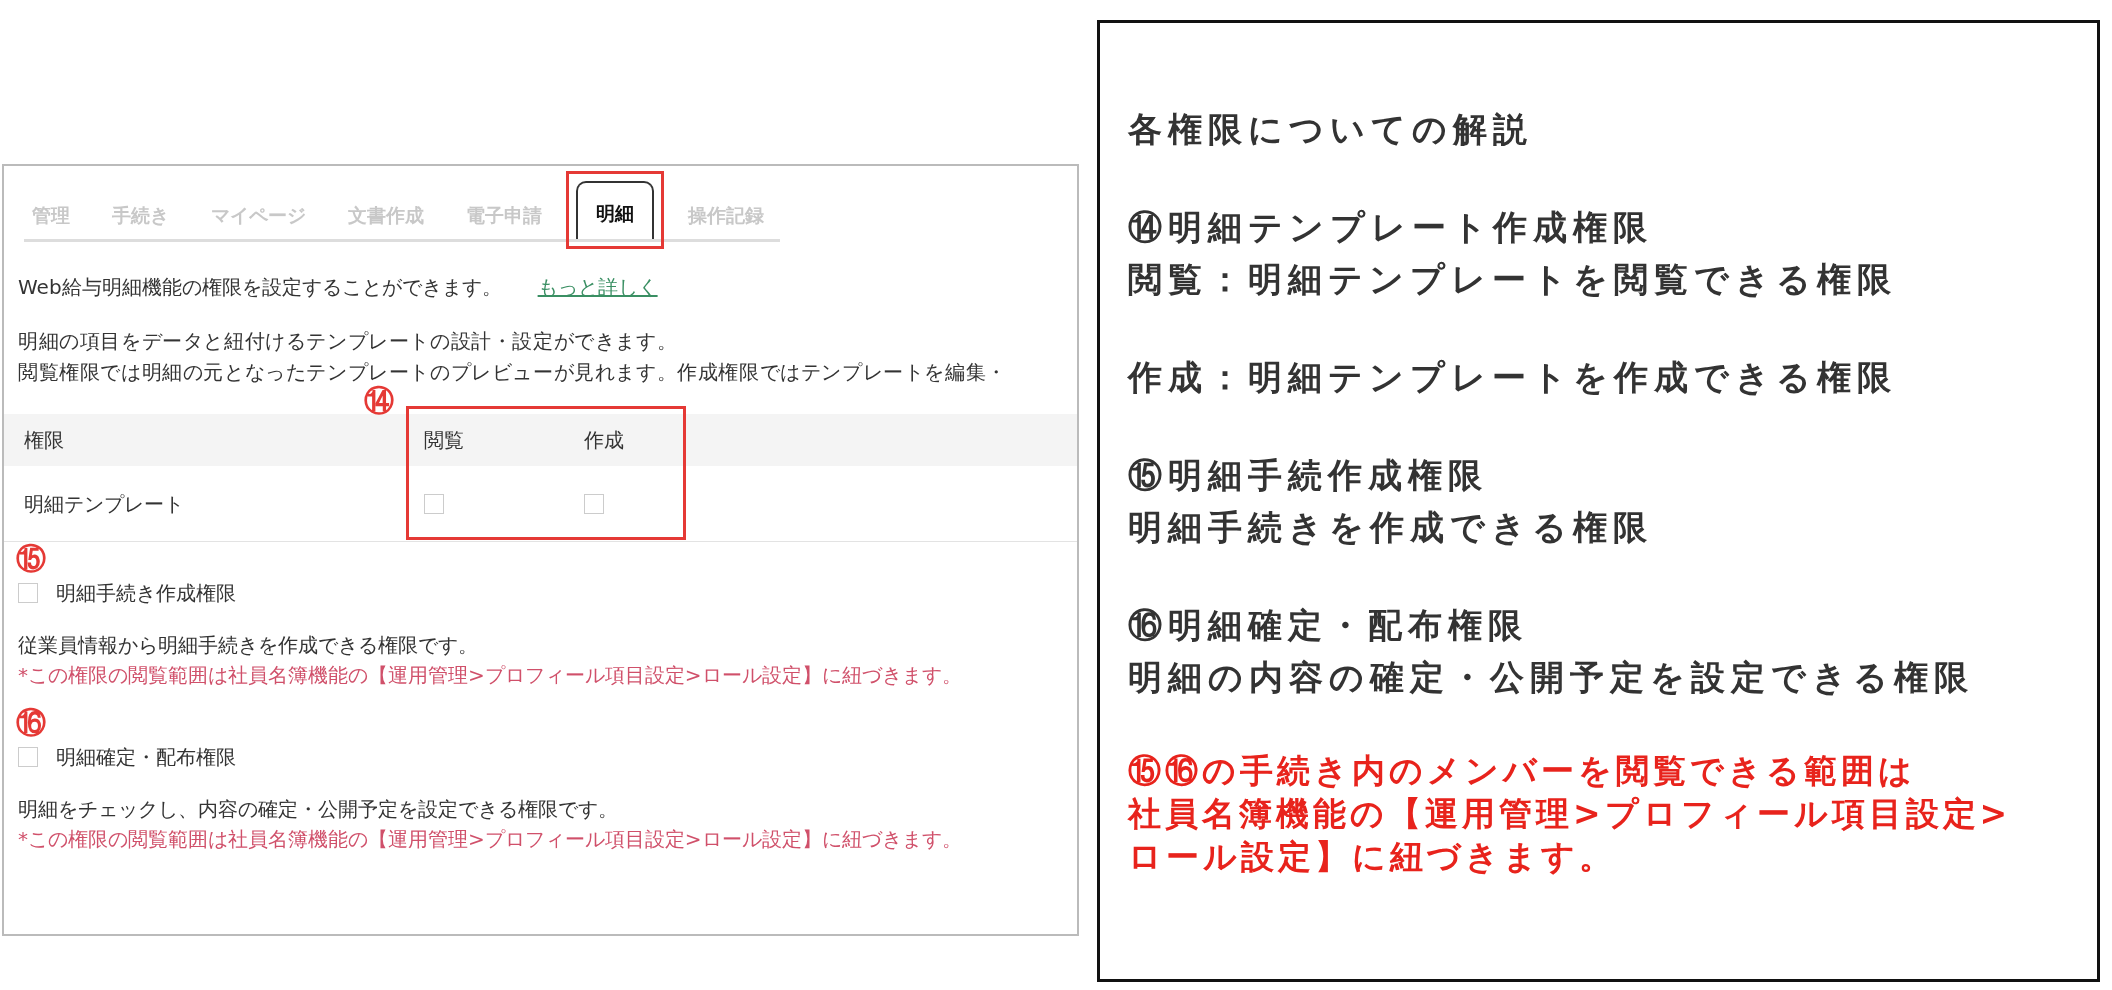  I want to click on checkbox-label: 明細手続き作成権限, so click(146, 593).